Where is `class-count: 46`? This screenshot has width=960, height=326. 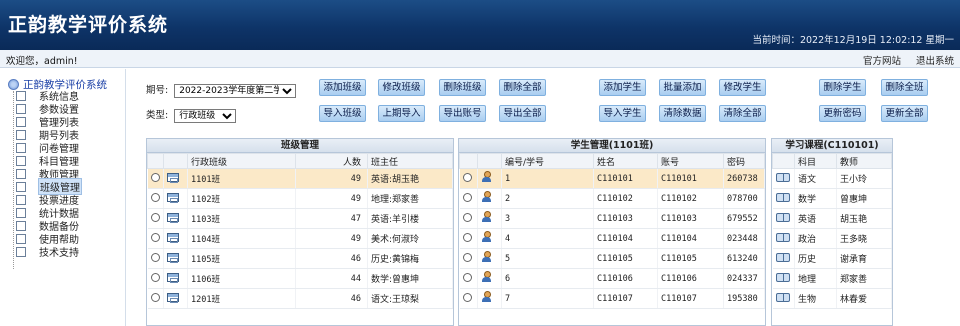 class-count: 46 is located at coordinates (331, 258).